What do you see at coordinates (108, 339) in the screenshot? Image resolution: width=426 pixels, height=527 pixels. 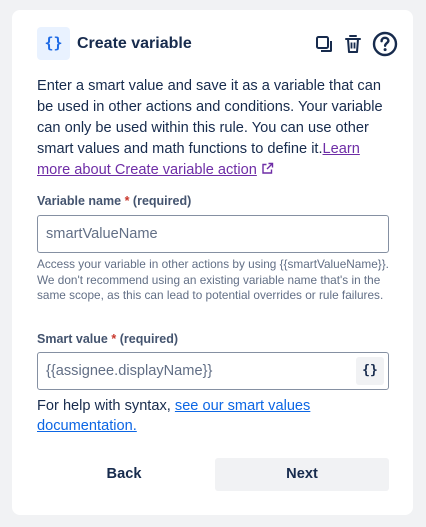 I see `smart-value-label: Smart value * (required)` at bounding box center [108, 339].